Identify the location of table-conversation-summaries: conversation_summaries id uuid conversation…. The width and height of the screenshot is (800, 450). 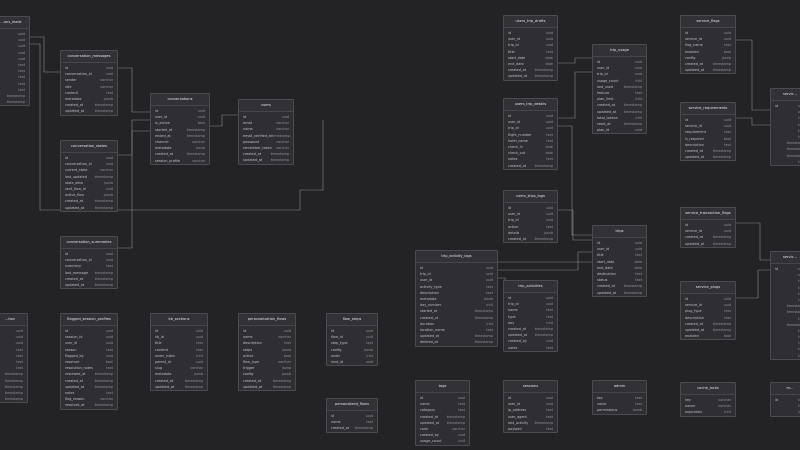
(89, 263).